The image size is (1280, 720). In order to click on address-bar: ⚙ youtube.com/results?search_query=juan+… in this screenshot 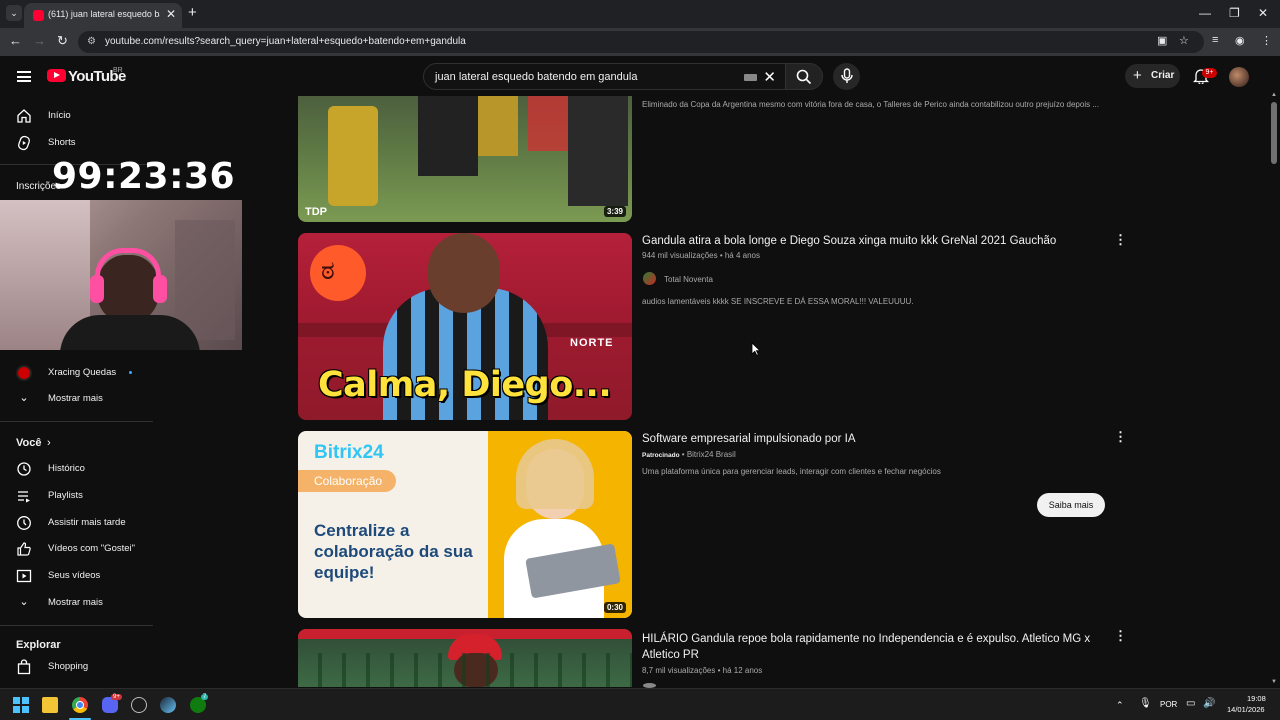, I will do `click(641, 42)`.